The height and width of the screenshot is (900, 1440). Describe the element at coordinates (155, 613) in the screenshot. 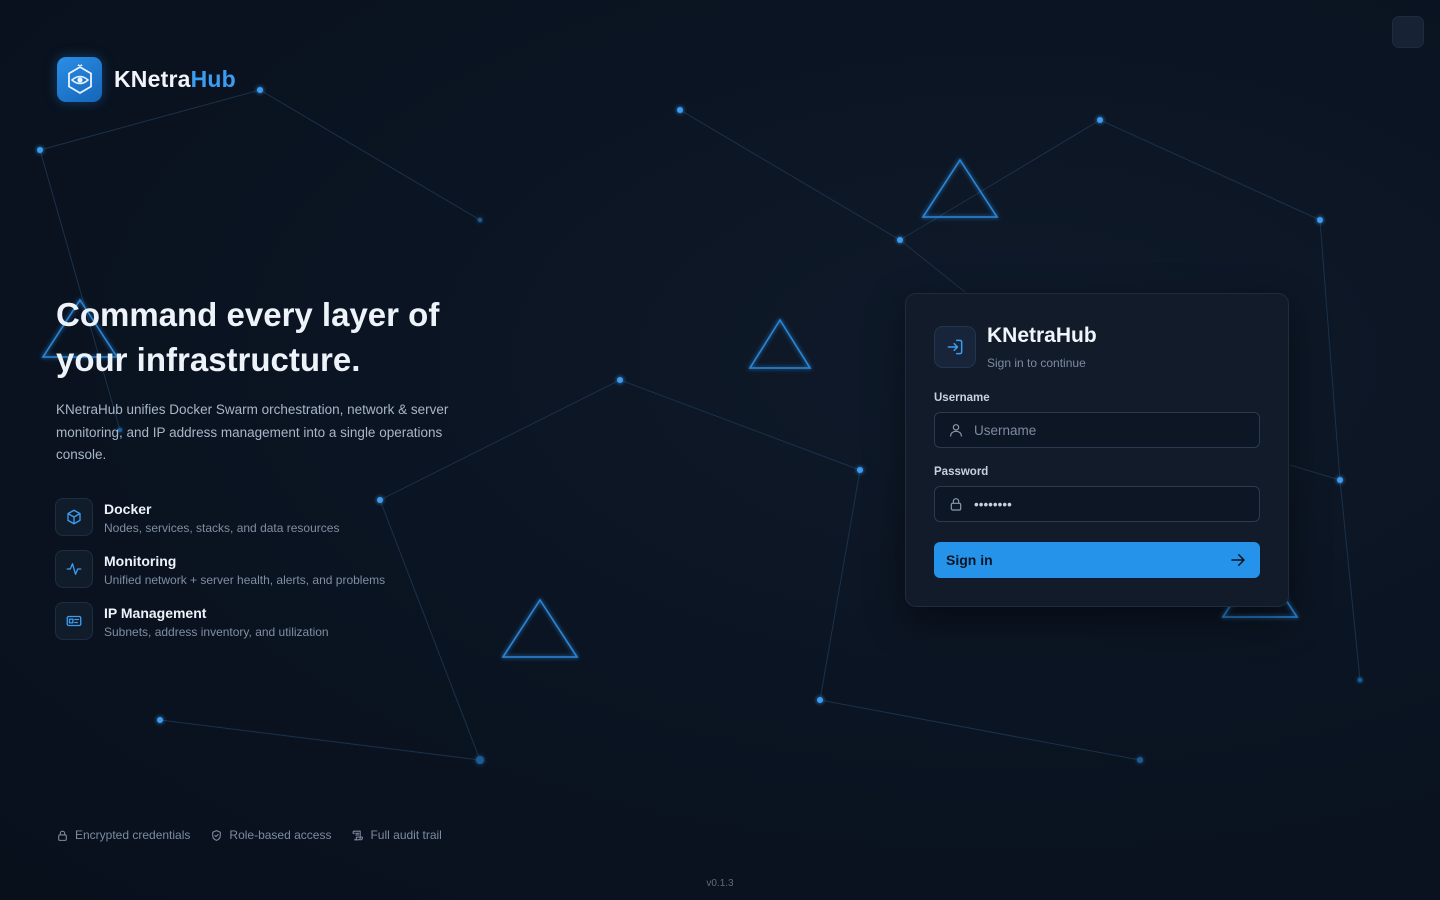

I see `feature-title: IP Management` at that location.